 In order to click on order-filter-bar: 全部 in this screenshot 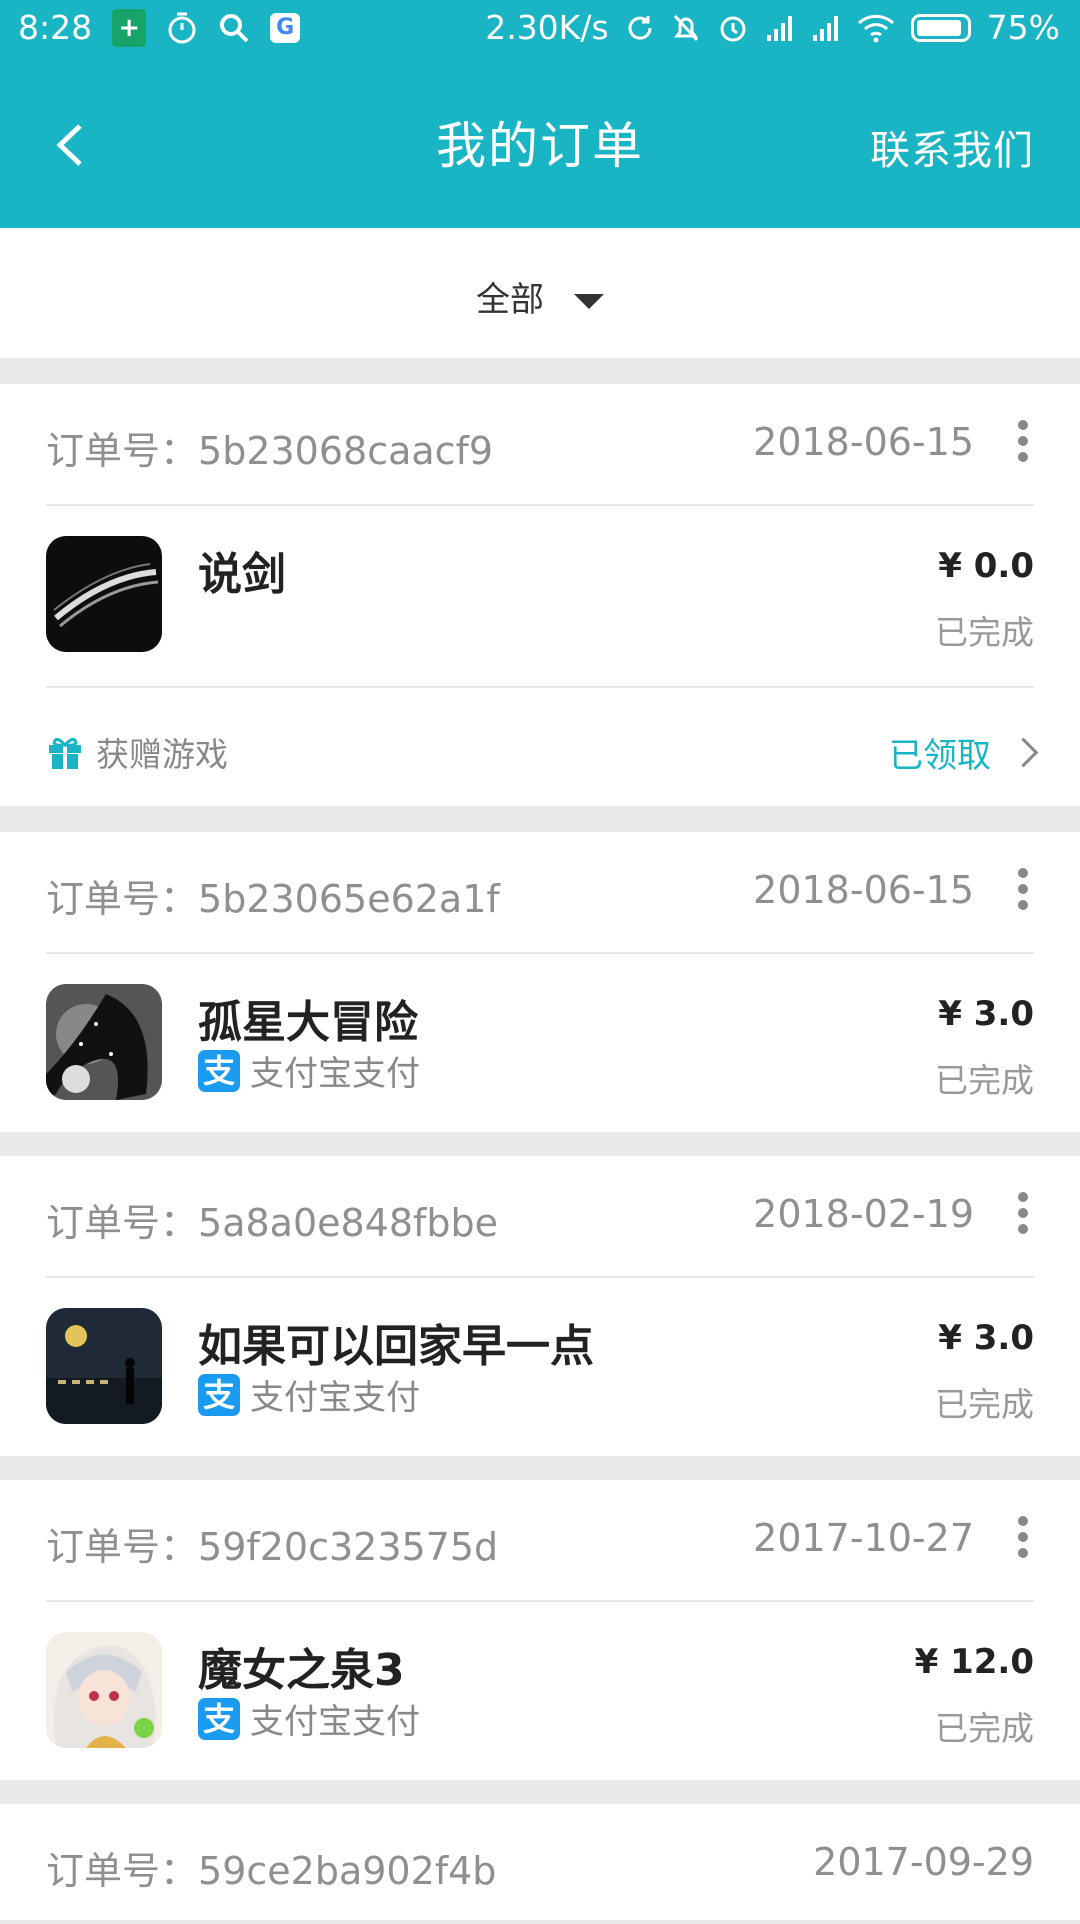, I will do `click(540, 293)`.